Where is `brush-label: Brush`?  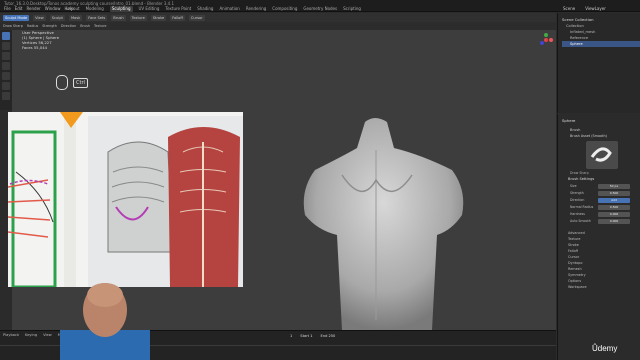
brush-label: Brush is located at coordinates (575, 130).